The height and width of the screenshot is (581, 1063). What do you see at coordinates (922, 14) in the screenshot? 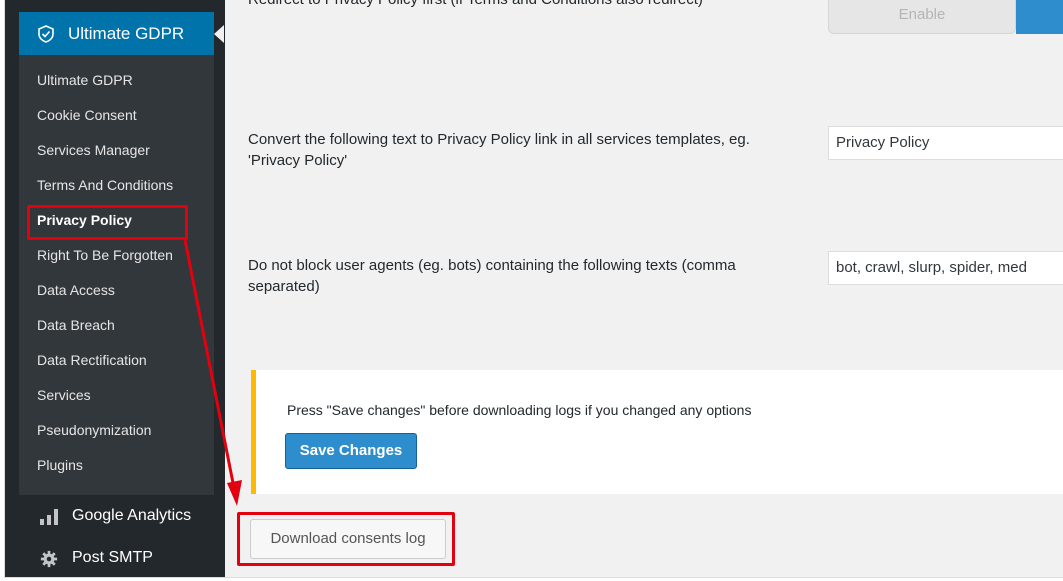
I see `toggle-enable-label: Enable` at bounding box center [922, 14].